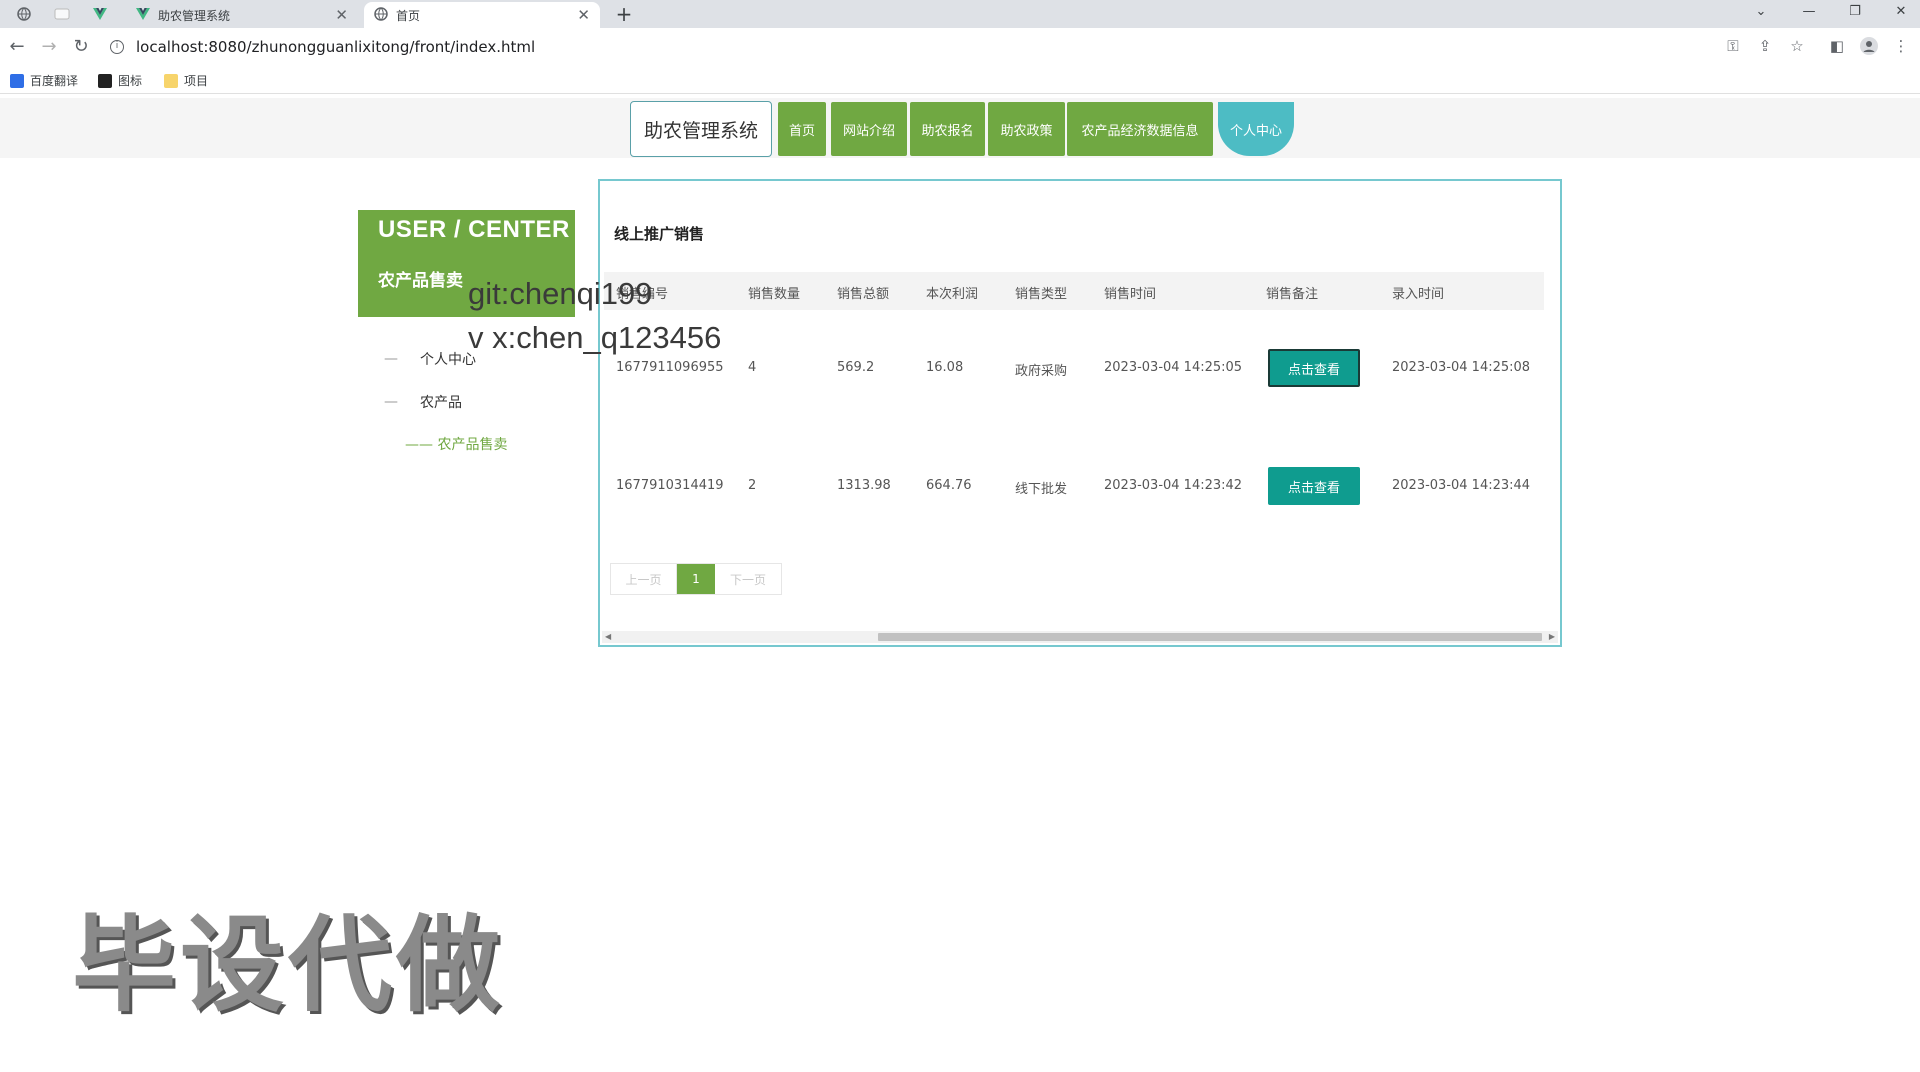 Image resolution: width=1920 pixels, height=1072 pixels. Describe the element at coordinates (81, 46) in the screenshot. I see `reload-icon: ↻` at that location.